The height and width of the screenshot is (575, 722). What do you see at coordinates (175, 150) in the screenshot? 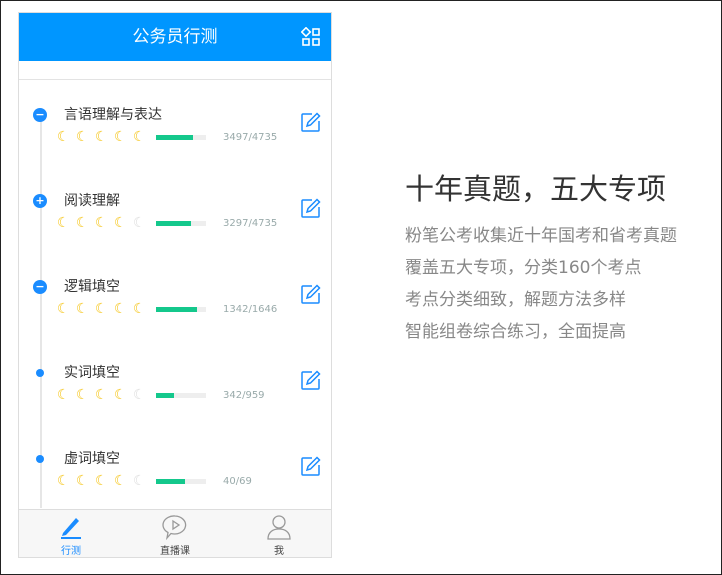
I see `category-item: − 言语理解与表达 ☾ ☾ ☾ ☾ ☾ 3497/4735` at bounding box center [175, 150].